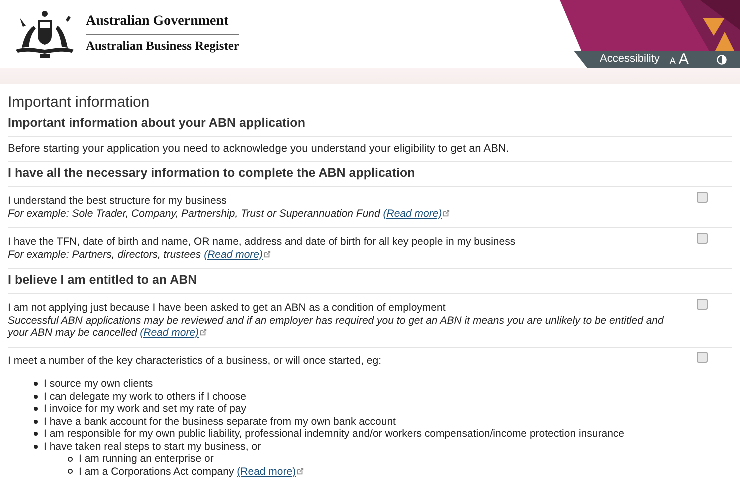  Describe the element at coordinates (370, 149) in the screenshot. I see `intro-text: Before starting your application you need to acknowledge you understand your eligibility to get an ABN.` at that location.